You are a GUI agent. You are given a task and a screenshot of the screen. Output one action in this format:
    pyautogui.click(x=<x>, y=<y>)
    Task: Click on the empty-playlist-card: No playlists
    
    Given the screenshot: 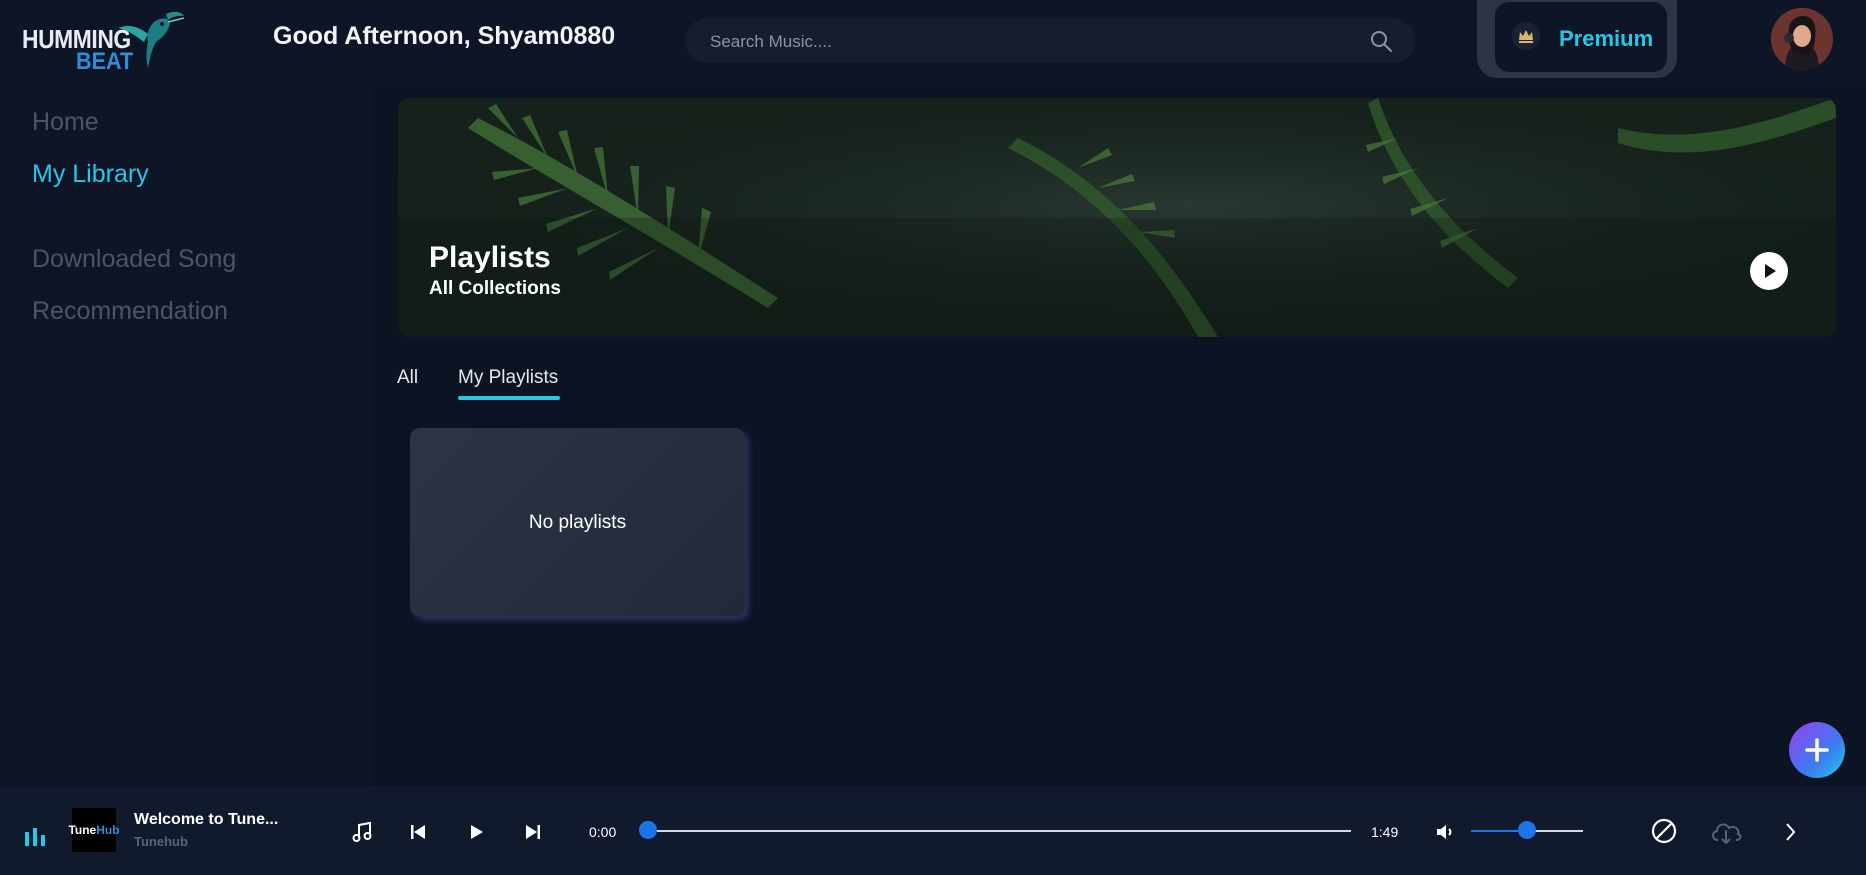 What is the action you would take?
    pyautogui.click(x=577, y=522)
    